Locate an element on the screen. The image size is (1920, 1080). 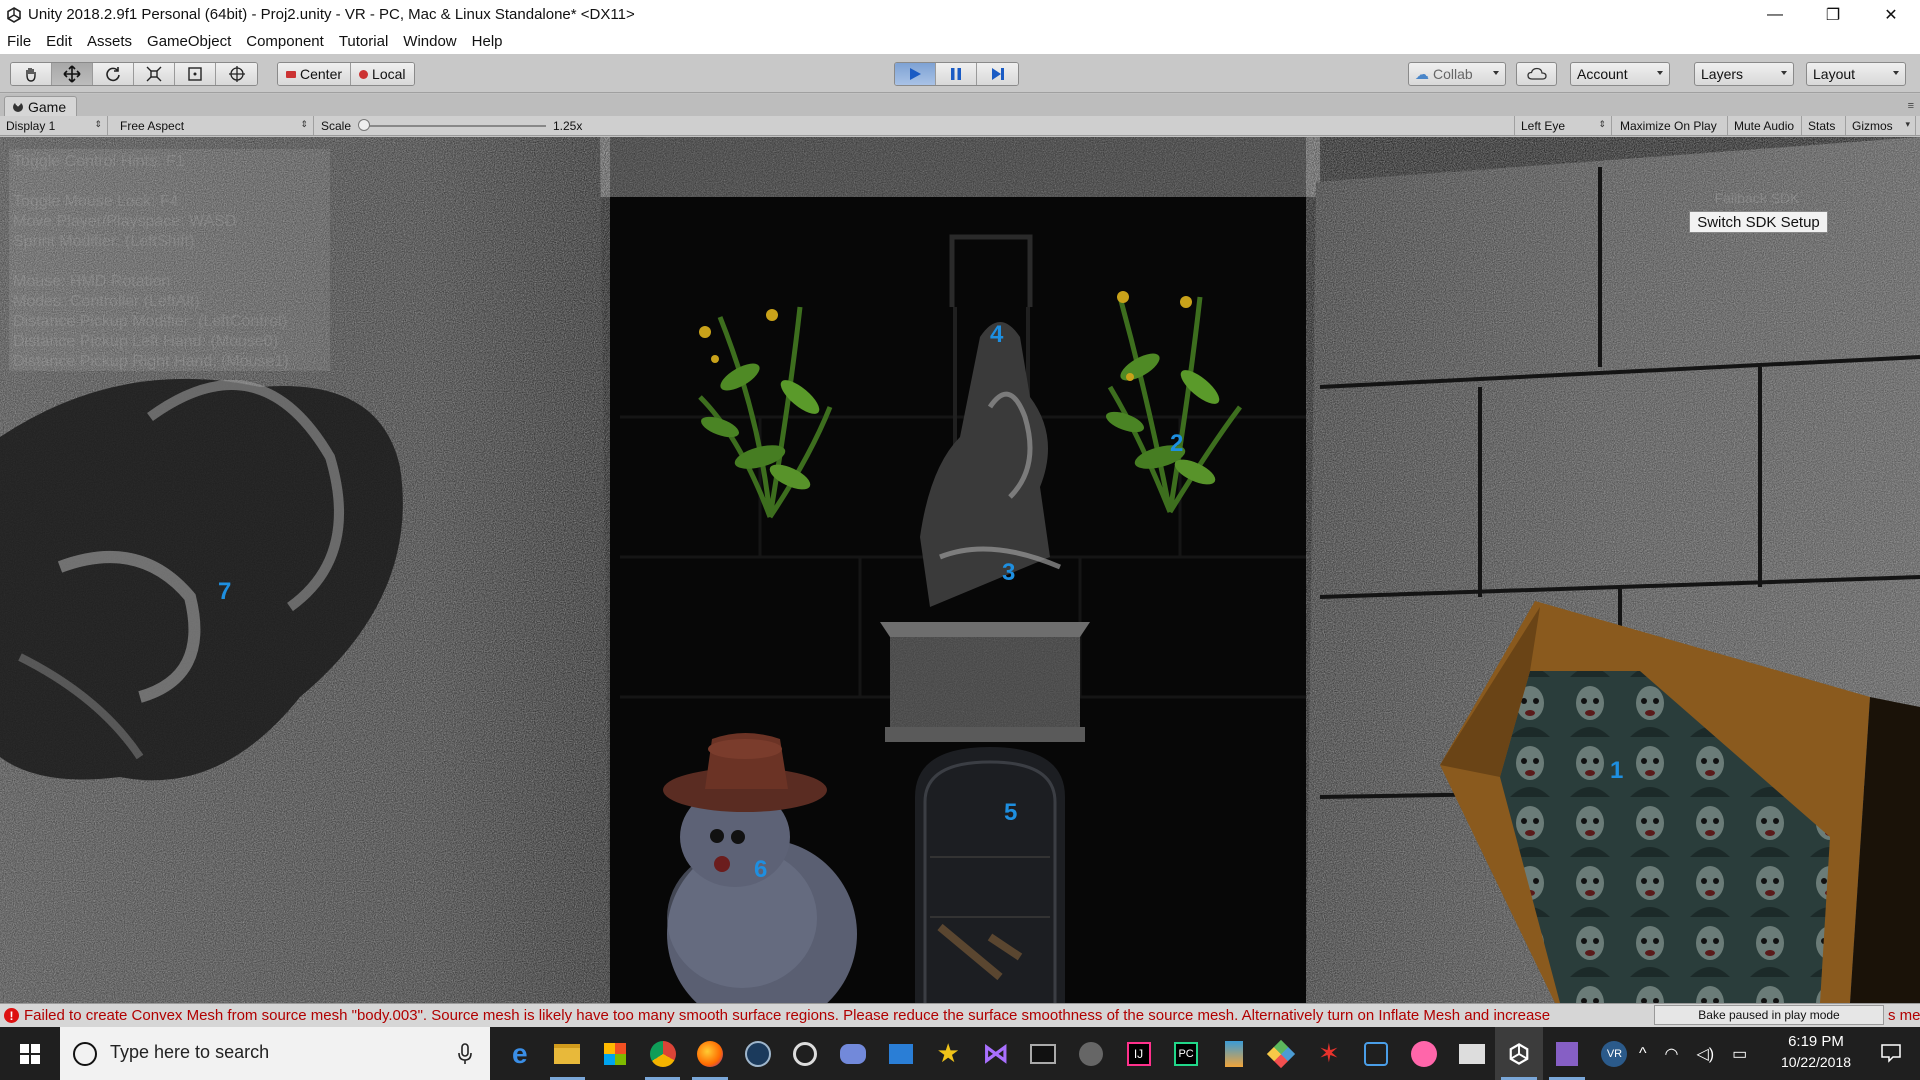
steam-icon is located at coordinates (758, 1053).